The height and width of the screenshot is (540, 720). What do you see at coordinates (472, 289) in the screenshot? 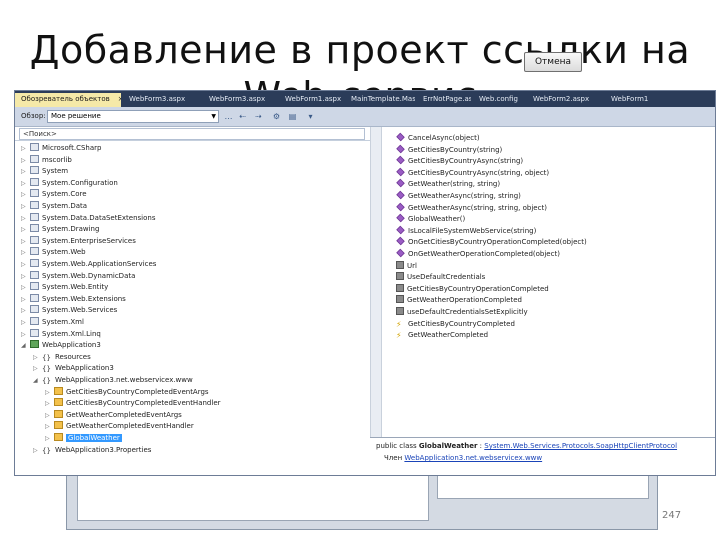
I see `member-item: GetCitiesByCountryOperationCompleted` at bounding box center [472, 289].